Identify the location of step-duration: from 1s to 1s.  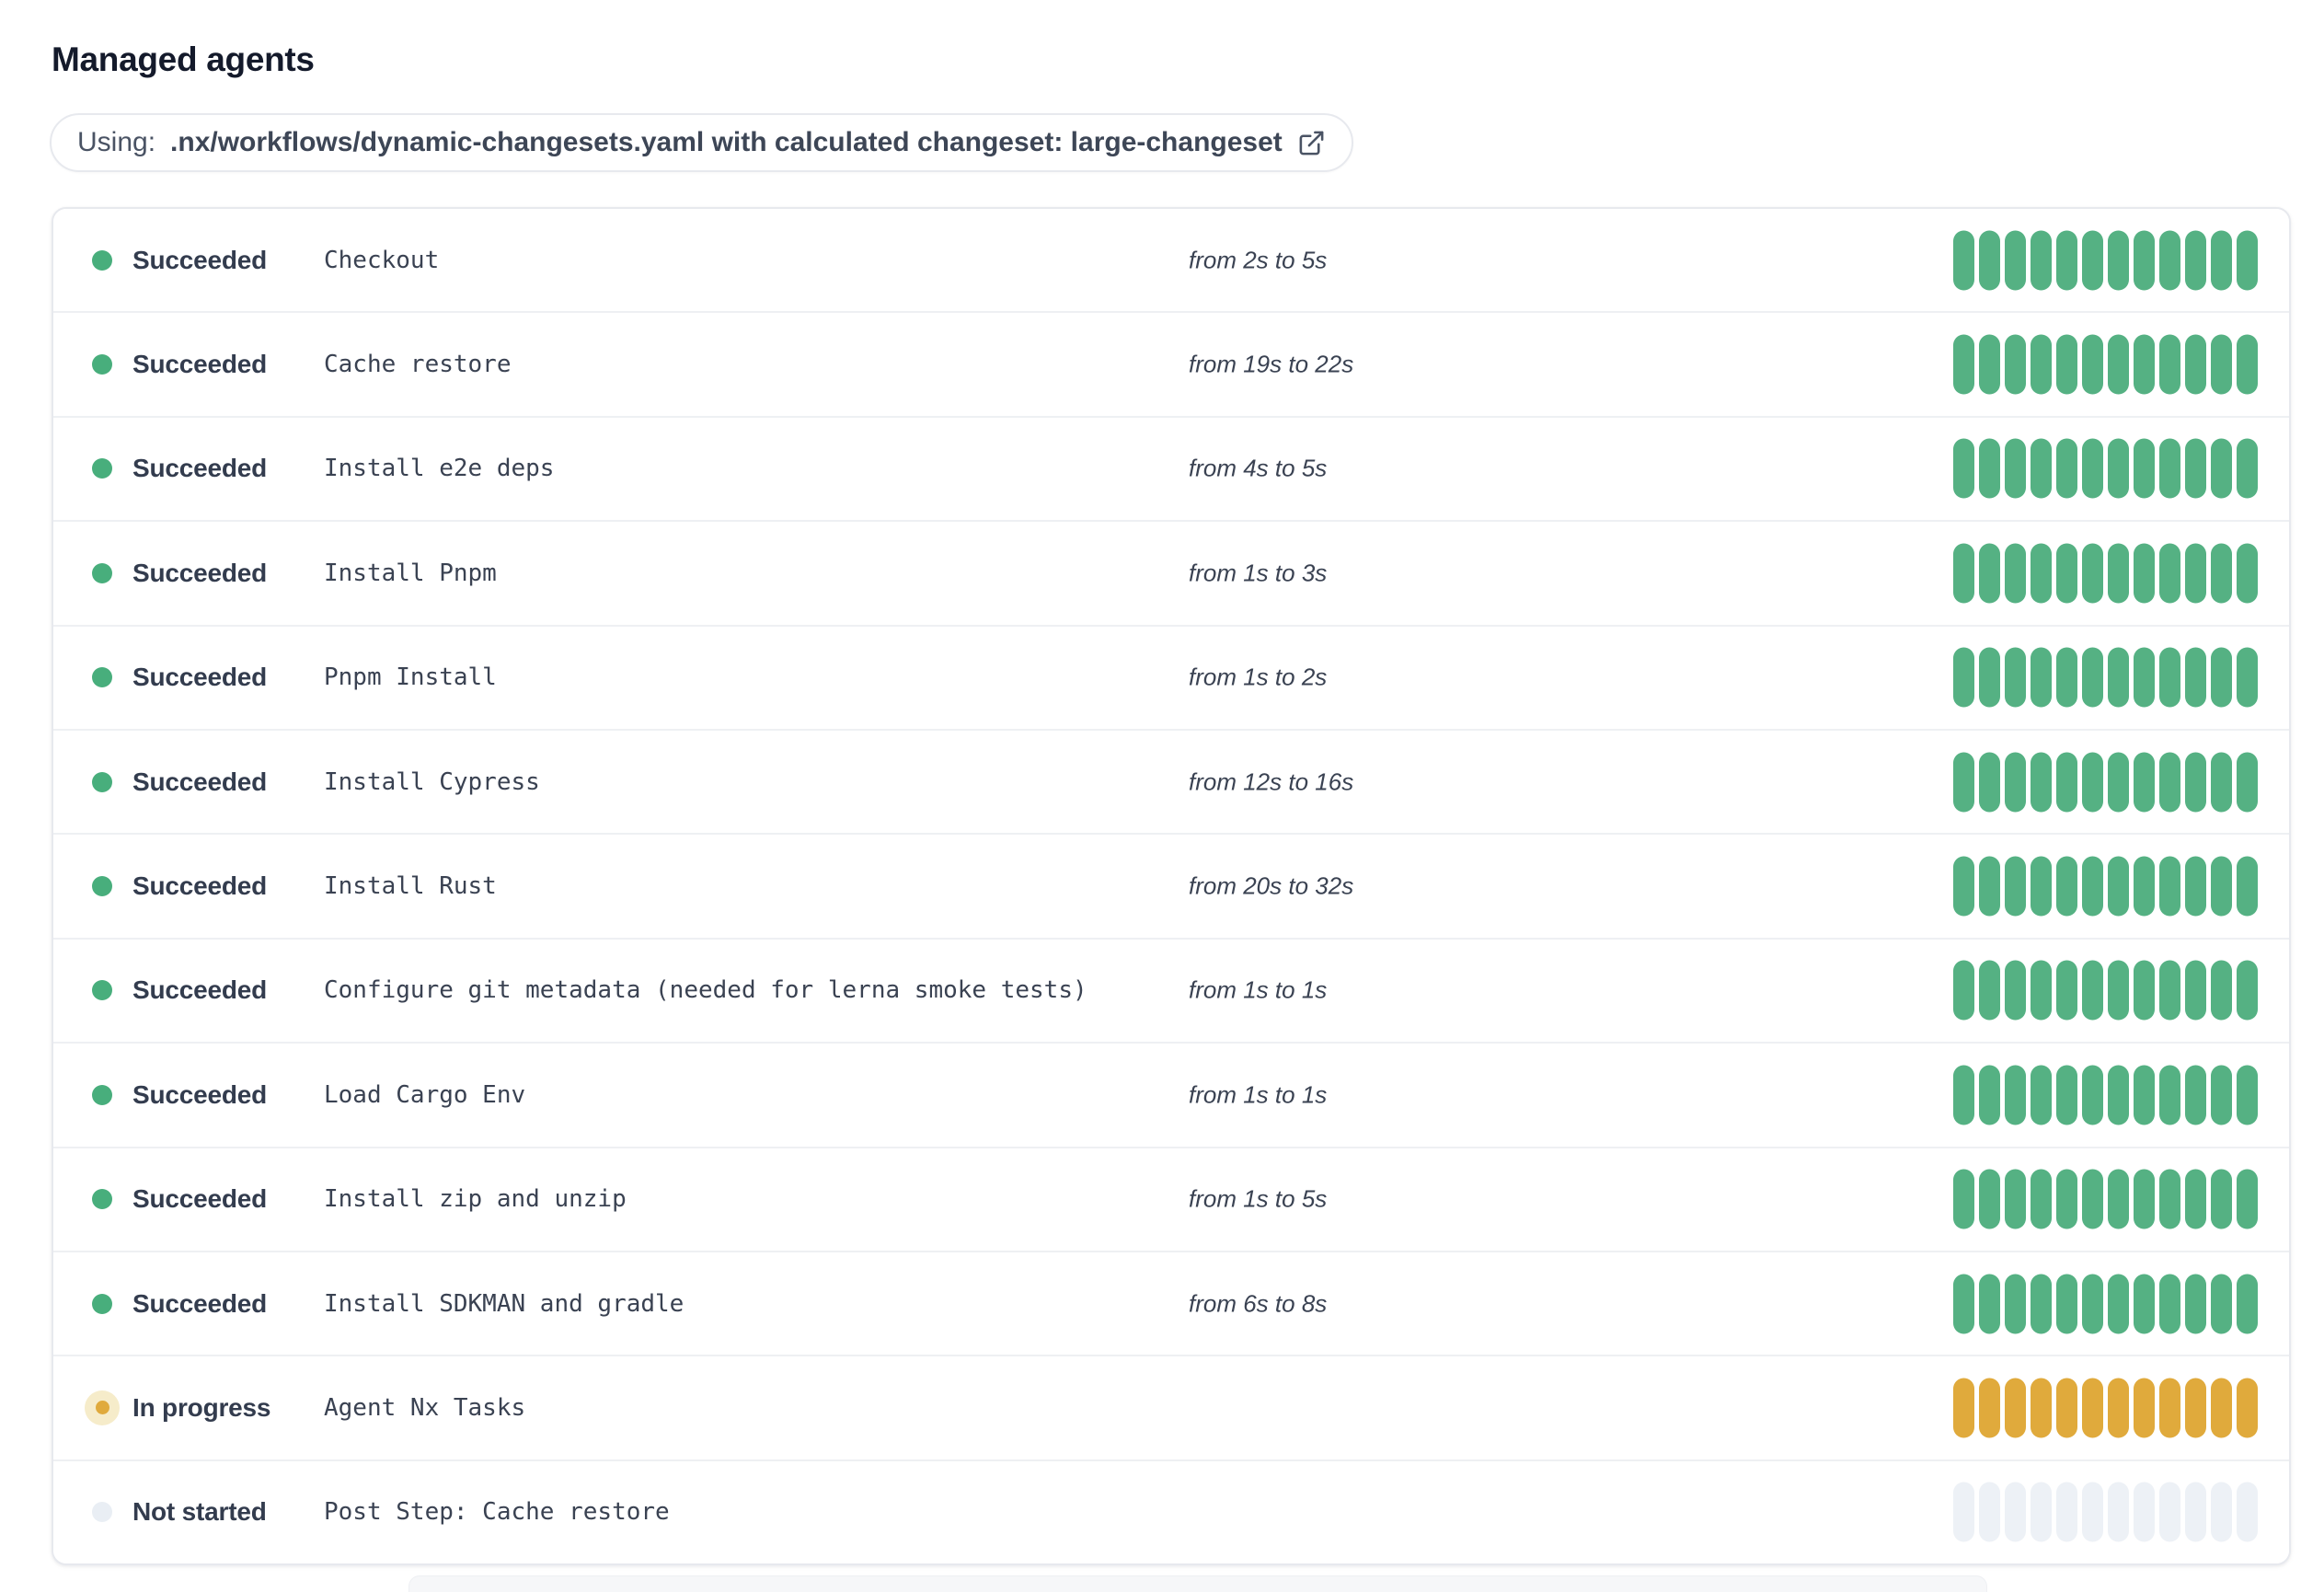
(1258, 1094).